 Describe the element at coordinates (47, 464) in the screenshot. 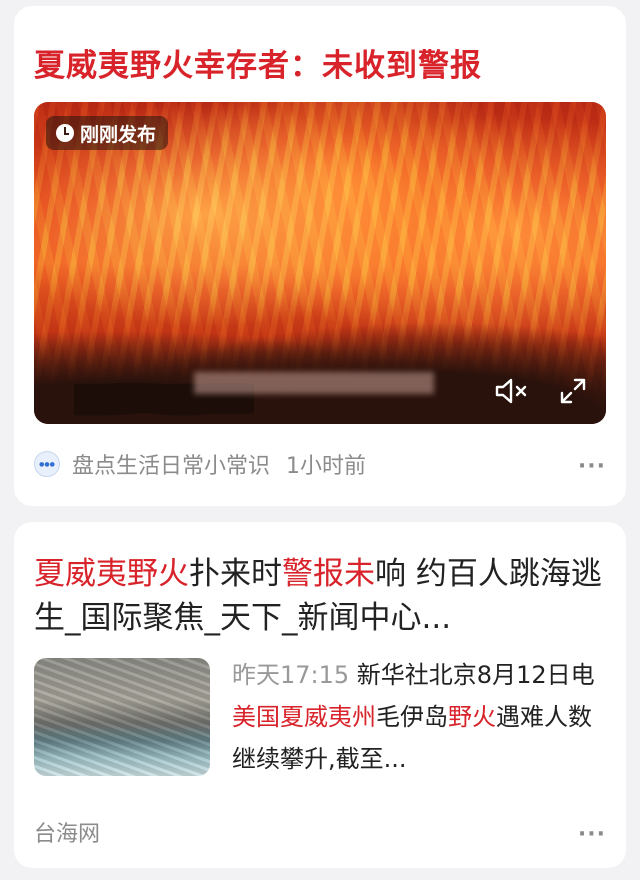

I see `source-logo: ●●●` at that location.